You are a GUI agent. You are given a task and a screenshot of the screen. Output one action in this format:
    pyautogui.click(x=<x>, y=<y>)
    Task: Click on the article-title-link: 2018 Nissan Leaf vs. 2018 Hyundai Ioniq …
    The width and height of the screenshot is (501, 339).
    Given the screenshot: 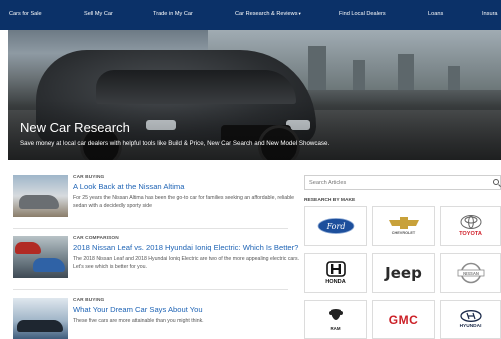 What is the action you would take?
    pyautogui.click(x=187, y=247)
    